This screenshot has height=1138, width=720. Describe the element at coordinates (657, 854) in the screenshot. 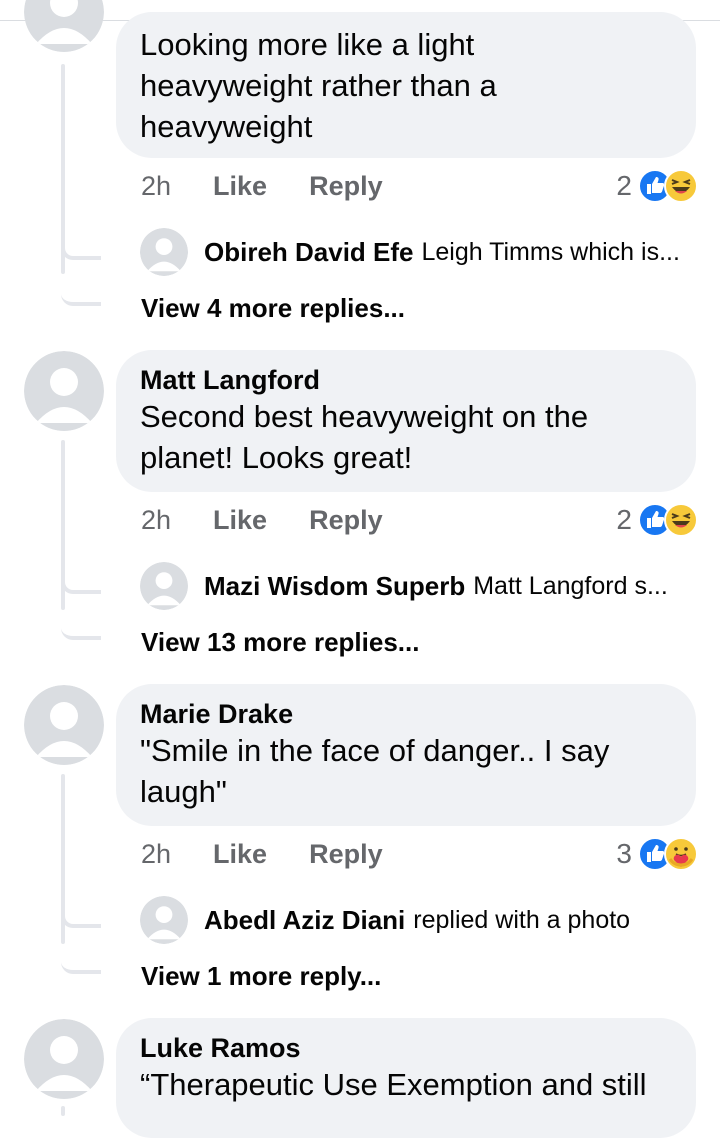

I see `reaction-summary: 3` at that location.